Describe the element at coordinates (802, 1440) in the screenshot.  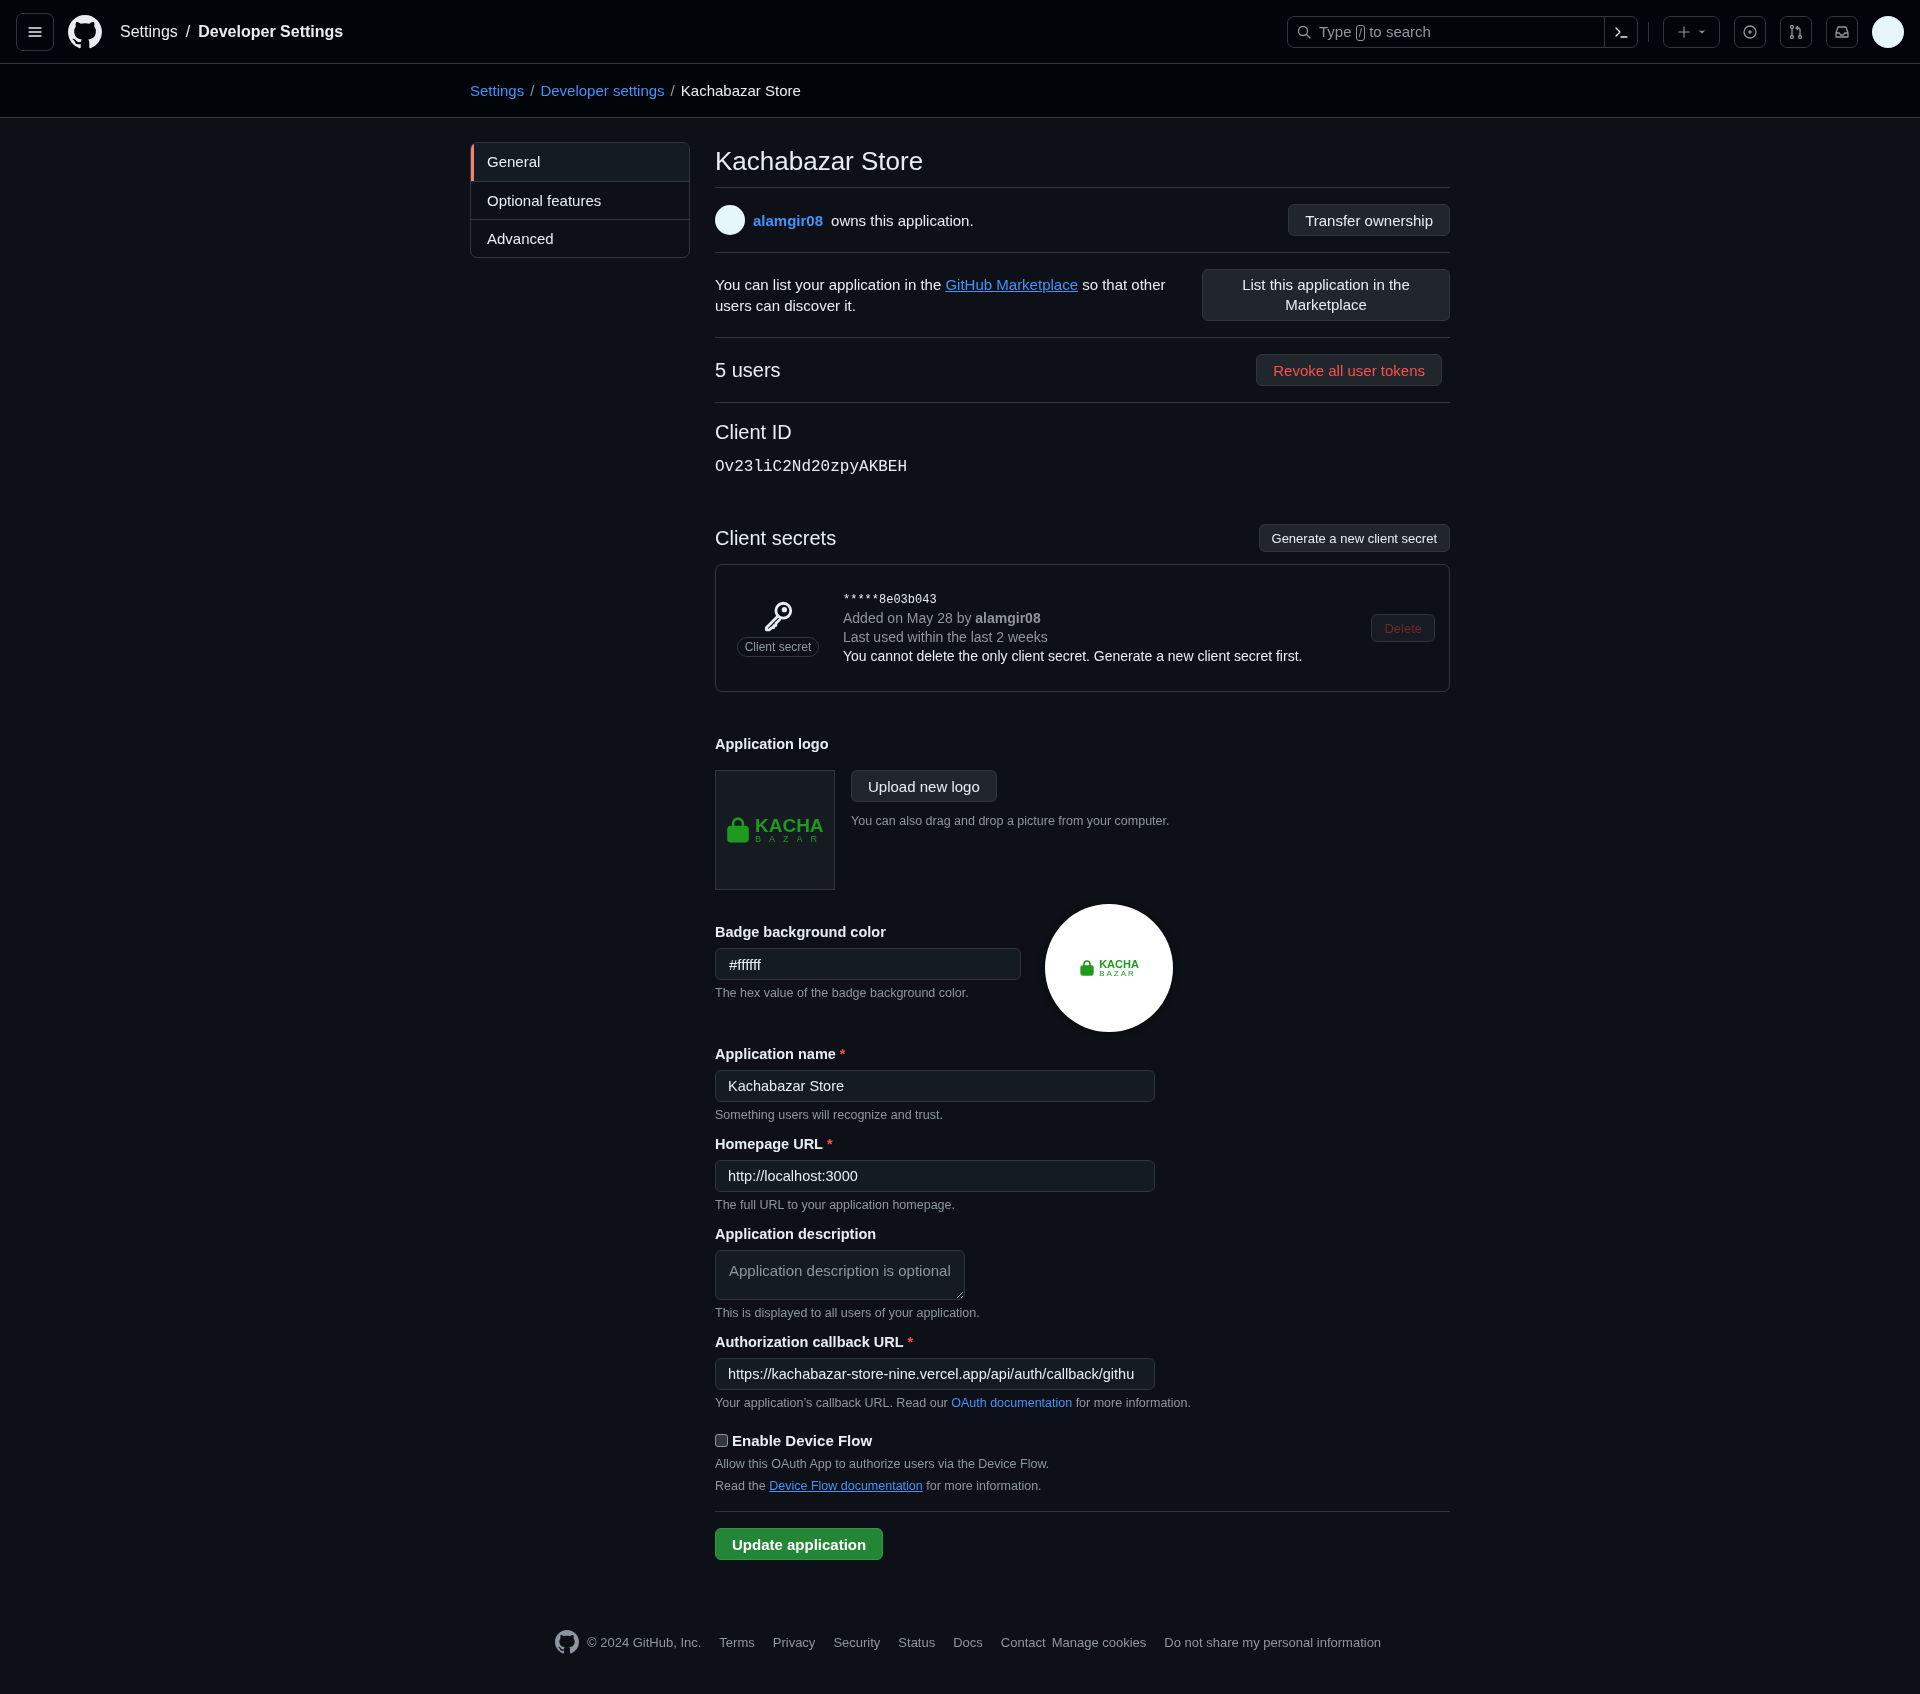
I see `checkbox-label: Enable Device Flow` at that location.